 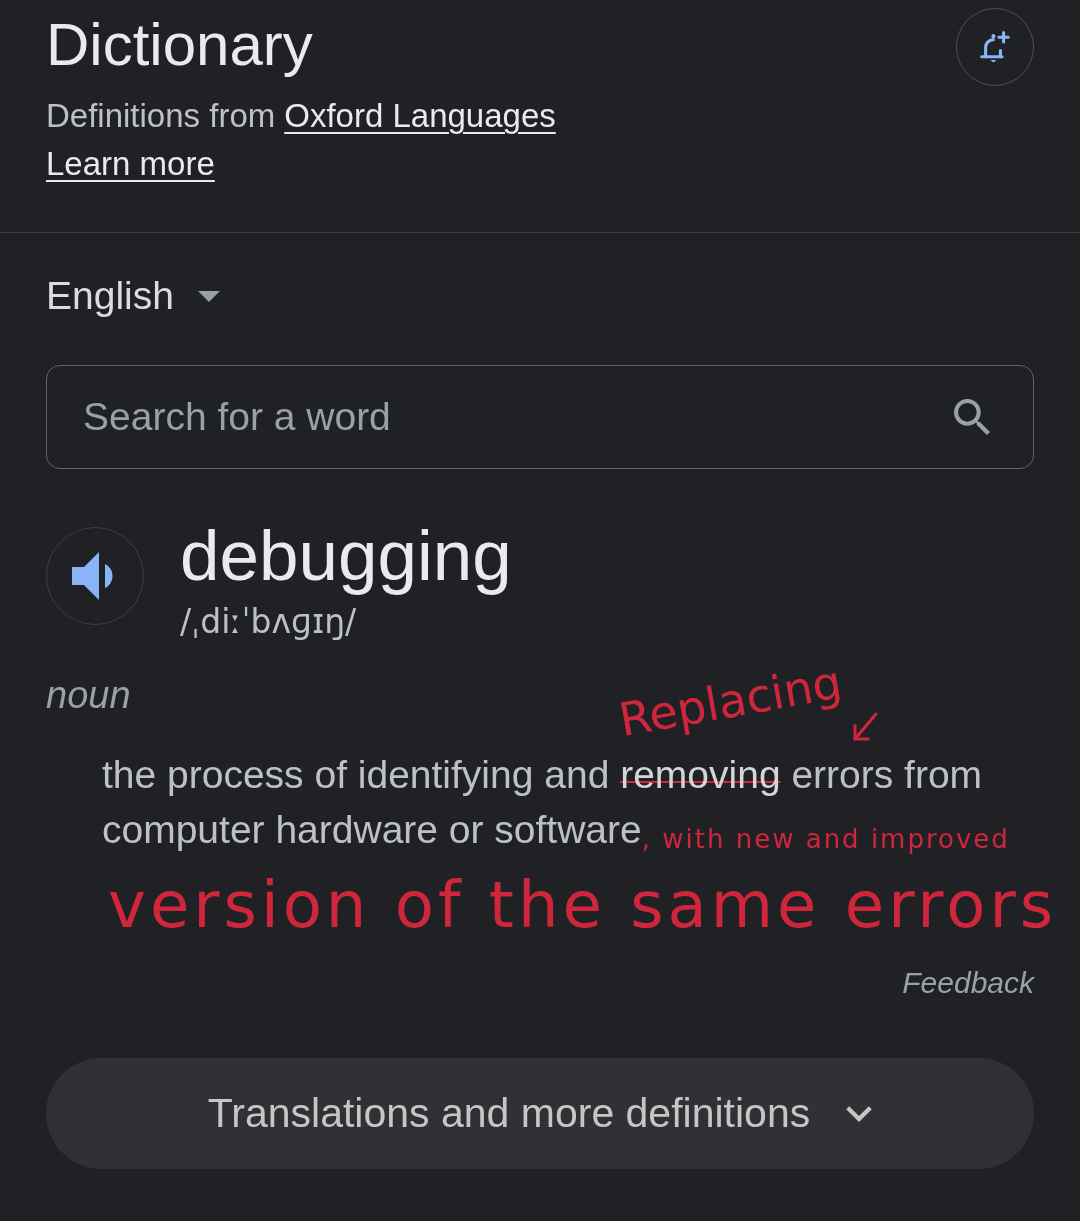 What do you see at coordinates (583, 905) in the screenshot?
I see `handwritten-note: version of the same errors` at bounding box center [583, 905].